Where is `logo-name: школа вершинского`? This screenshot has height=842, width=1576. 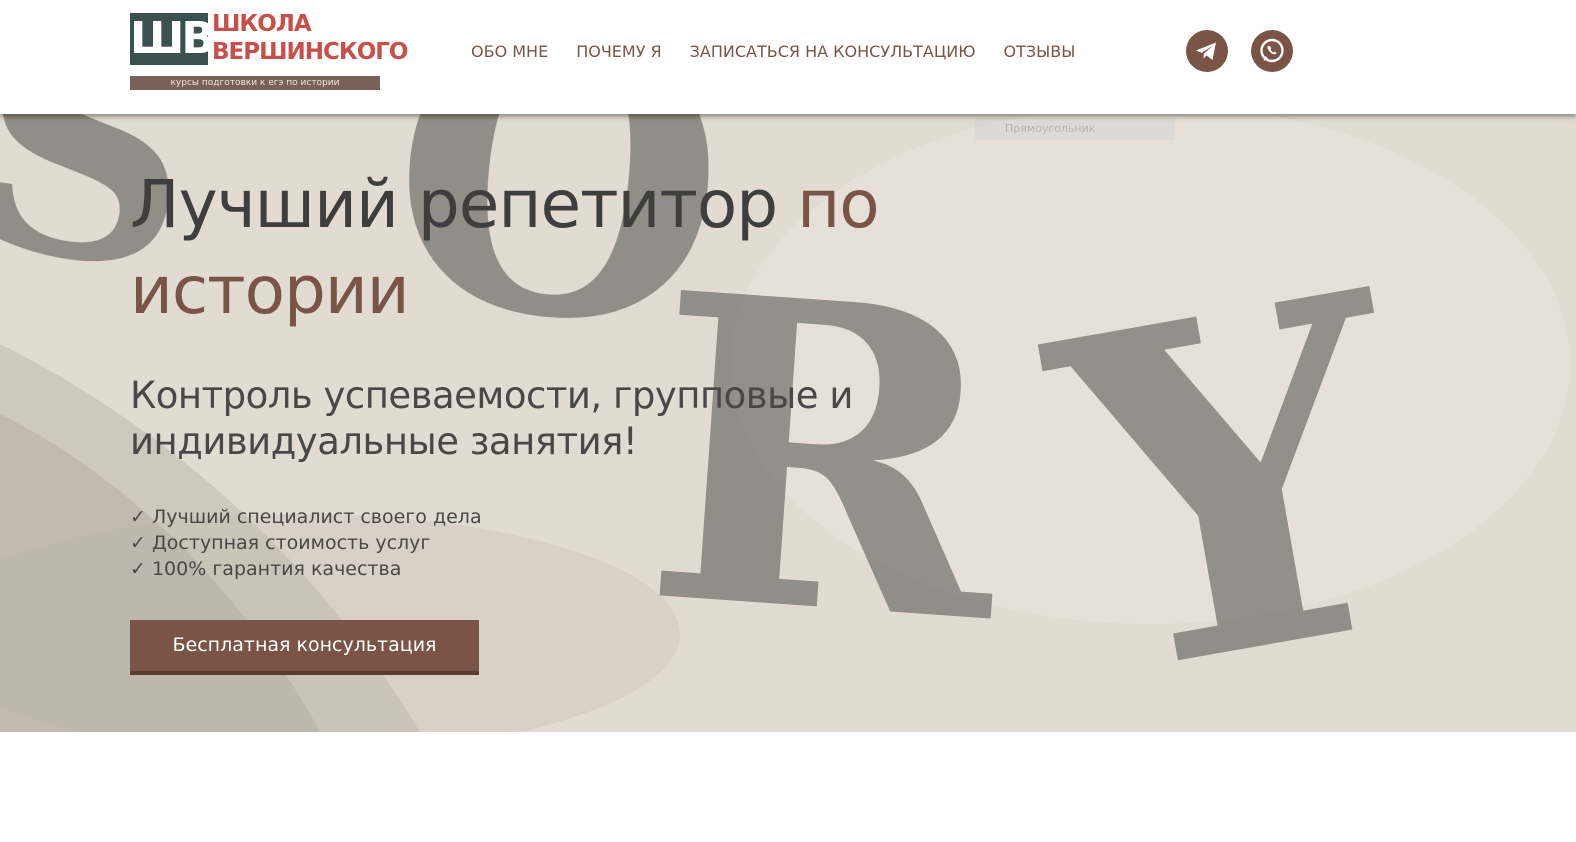
logo-name: школа вершинского is located at coordinates (310, 38).